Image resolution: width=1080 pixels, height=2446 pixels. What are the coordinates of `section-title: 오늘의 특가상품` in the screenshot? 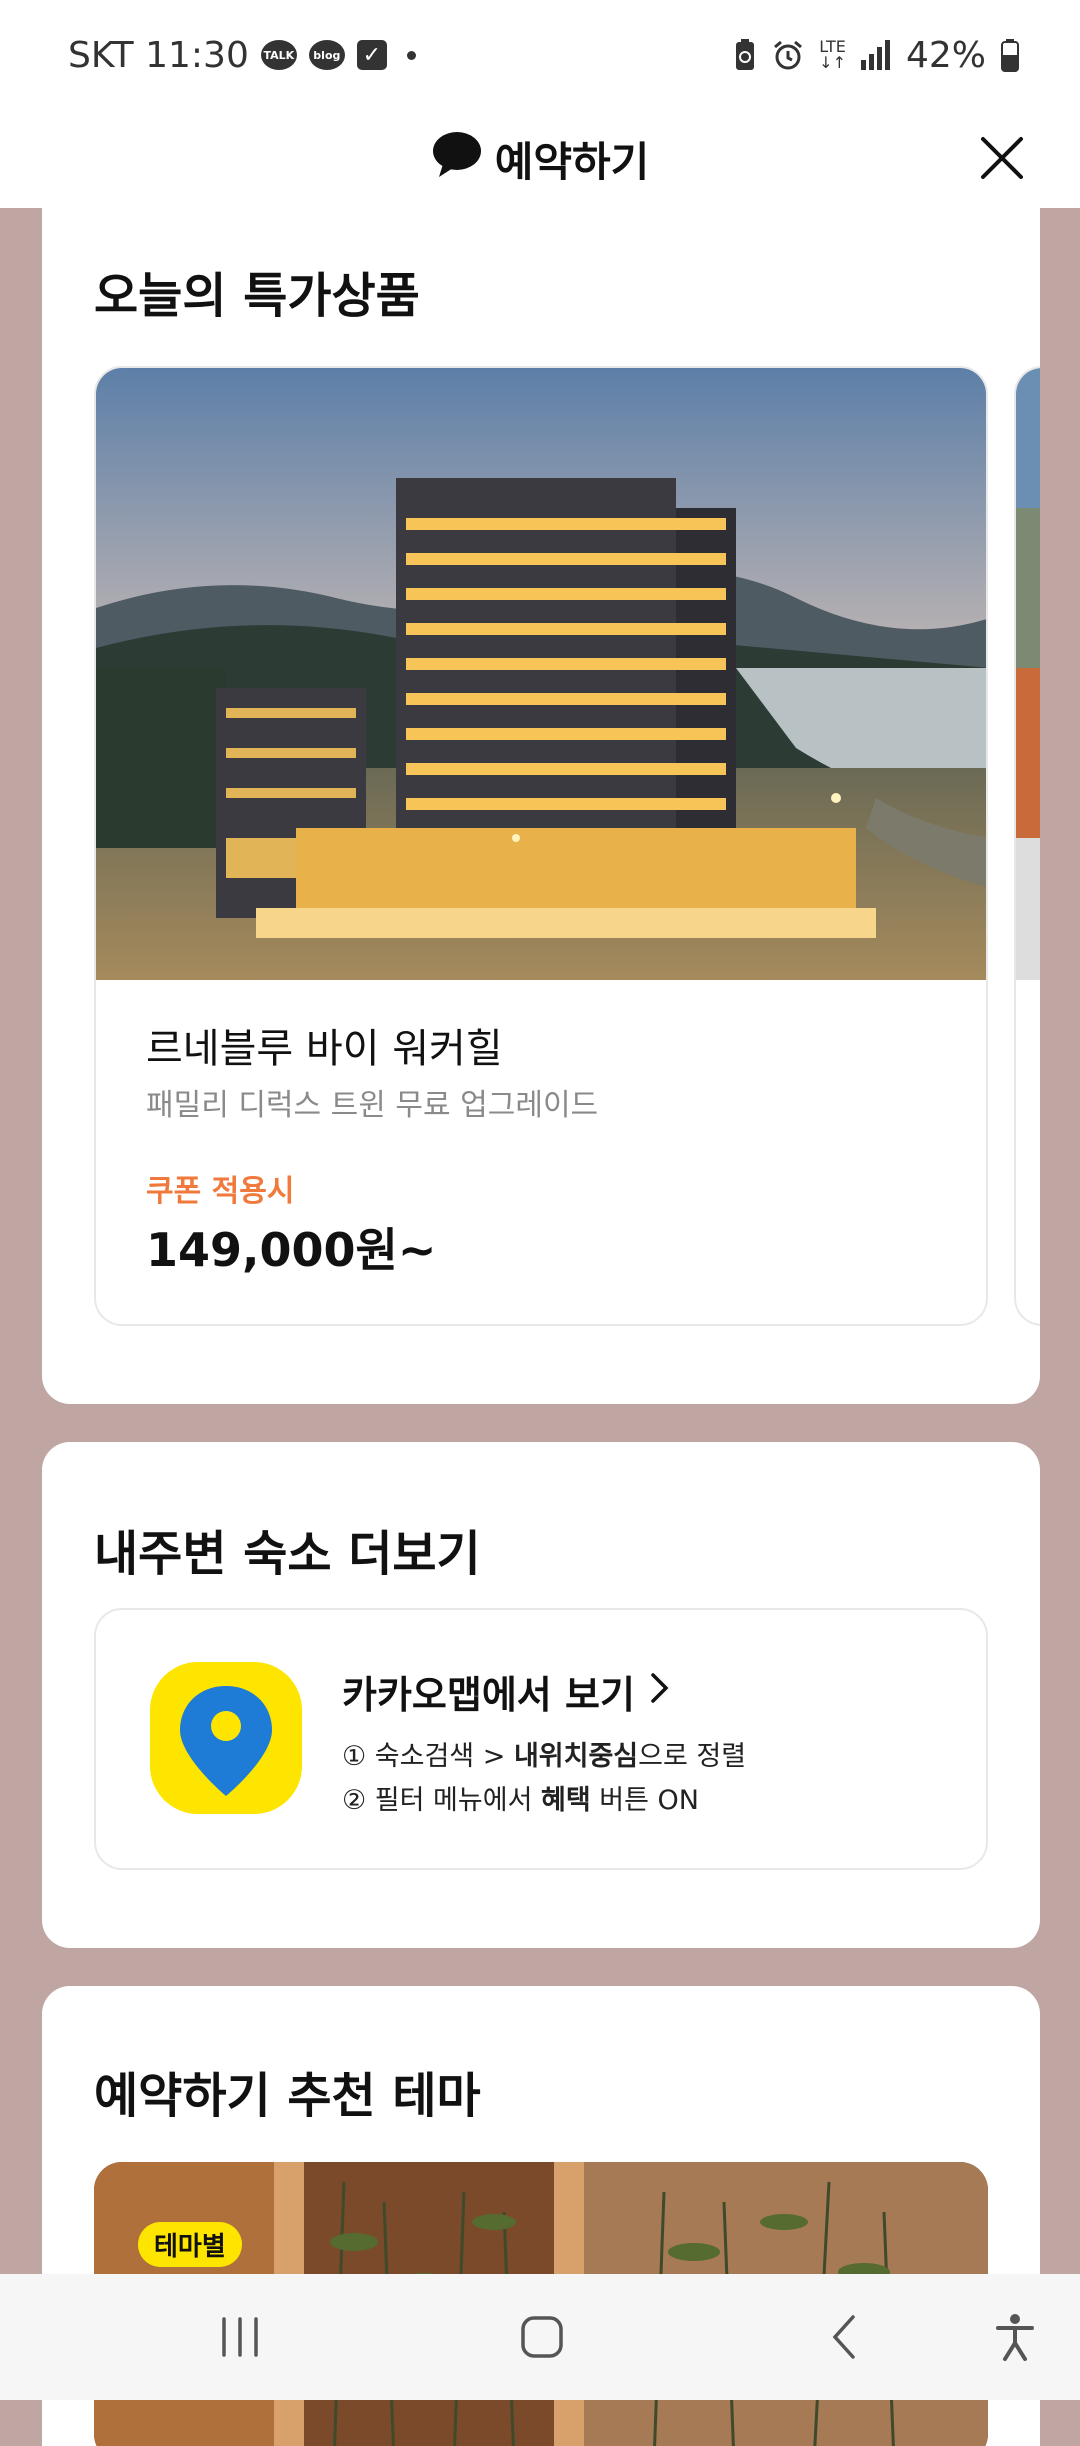 It's located at (257, 296).